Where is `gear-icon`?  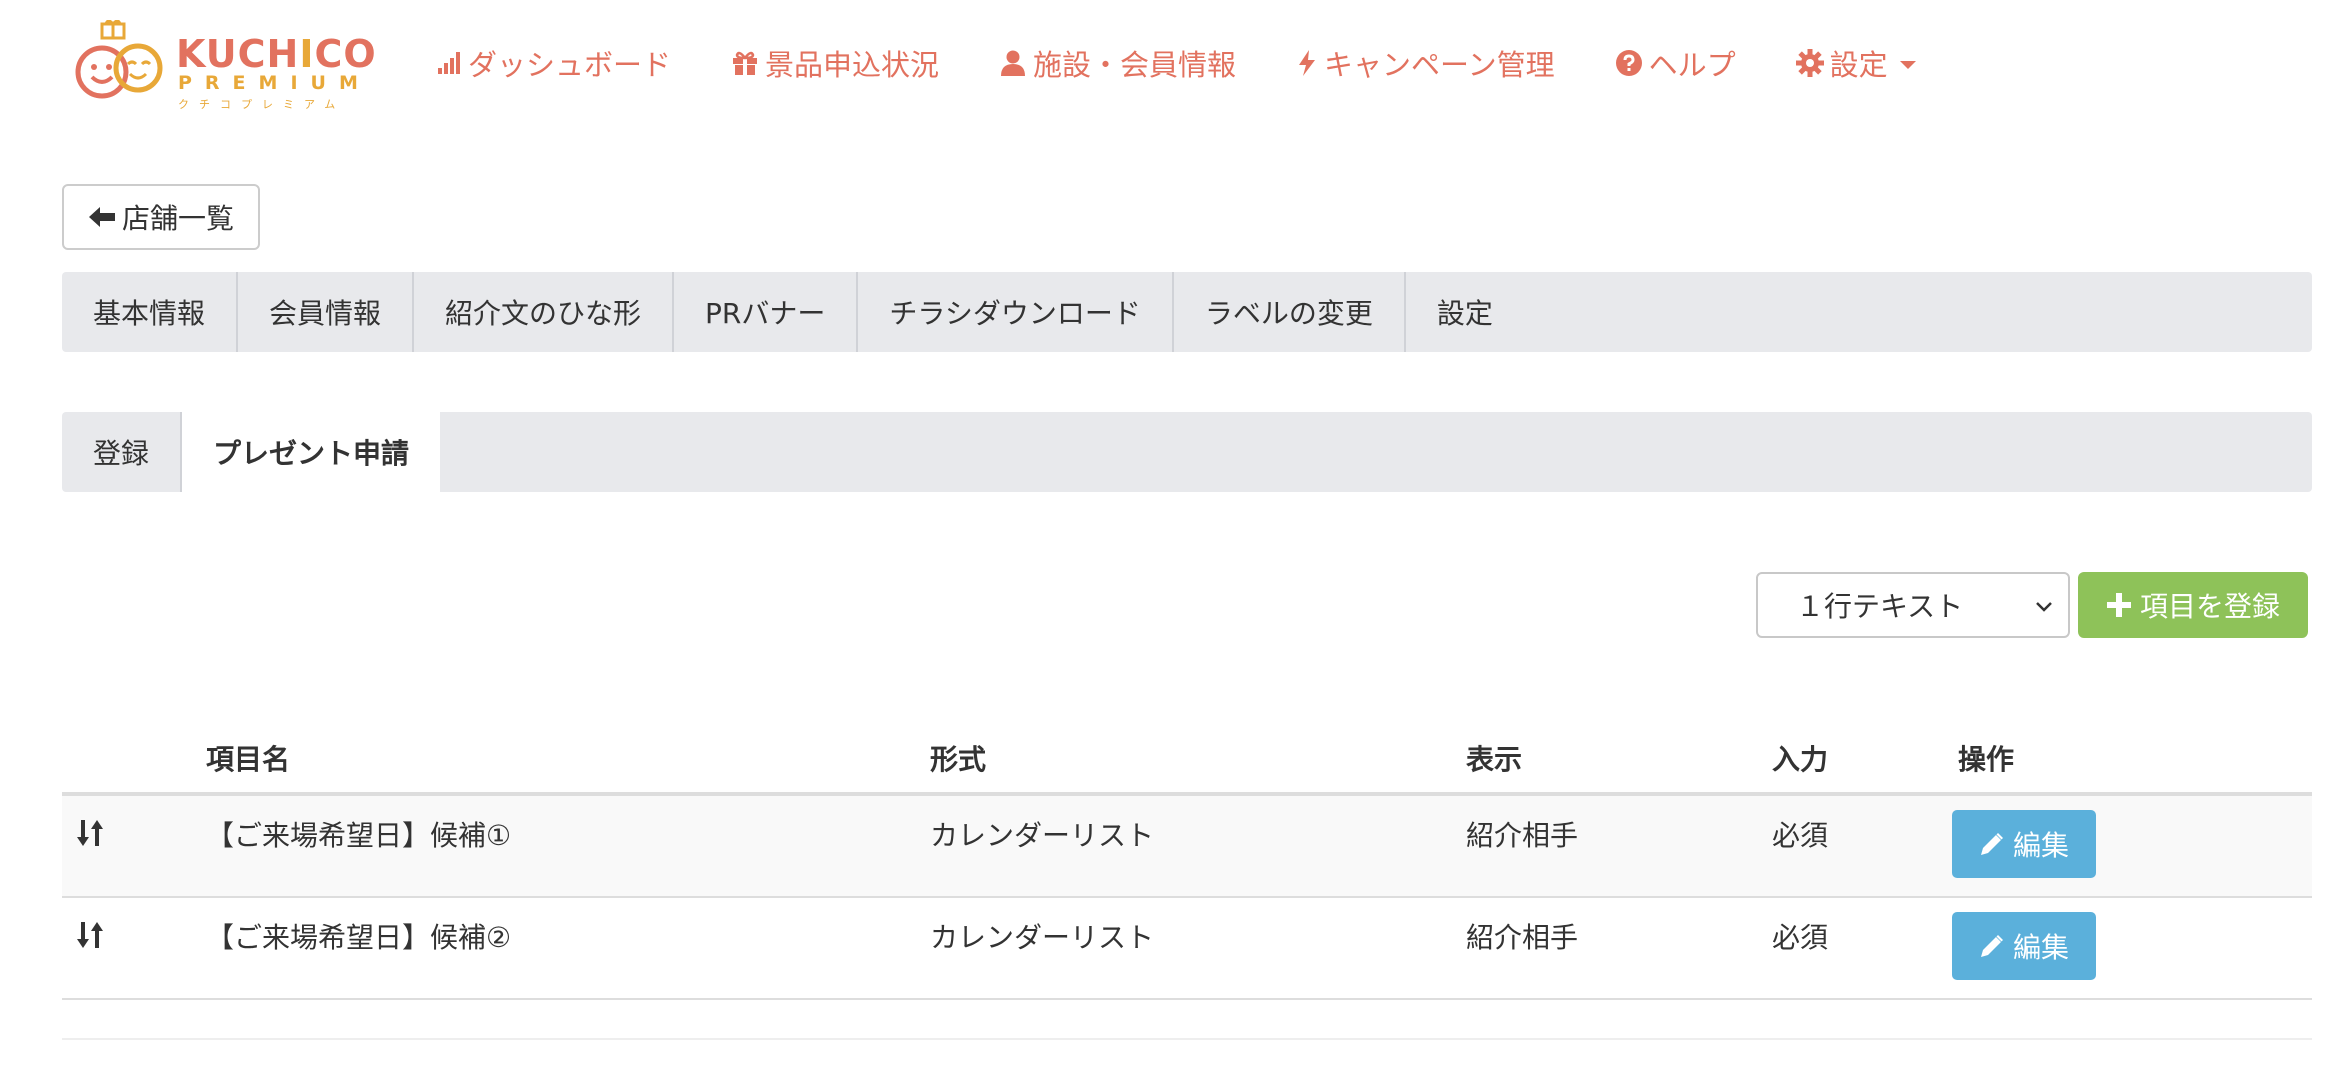
gear-icon is located at coordinates (1809, 63).